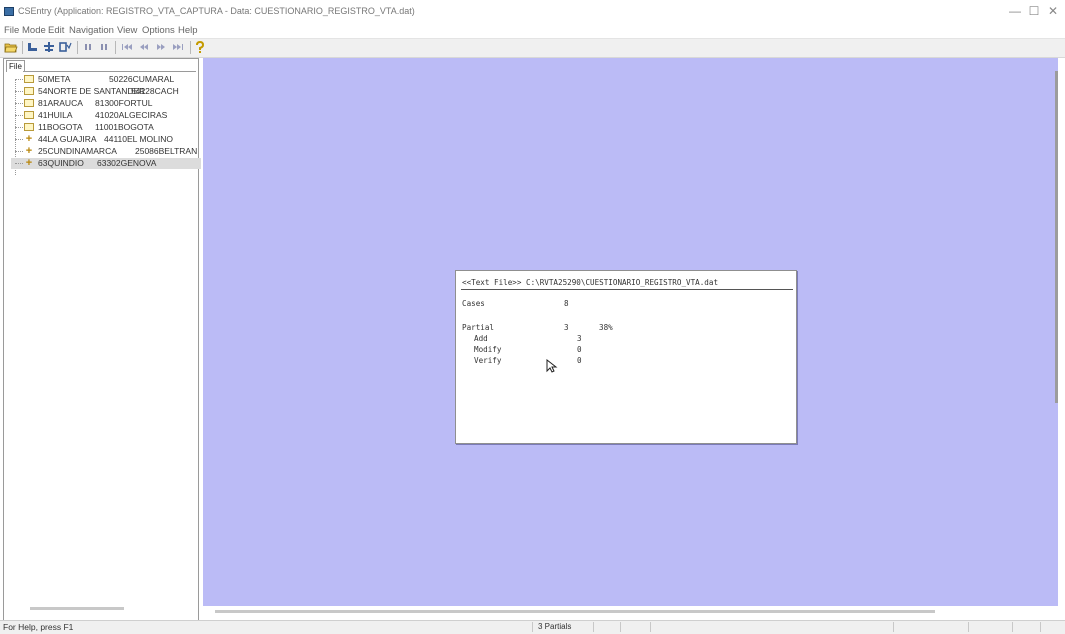  I want to click on verify-value: 0, so click(579, 360).